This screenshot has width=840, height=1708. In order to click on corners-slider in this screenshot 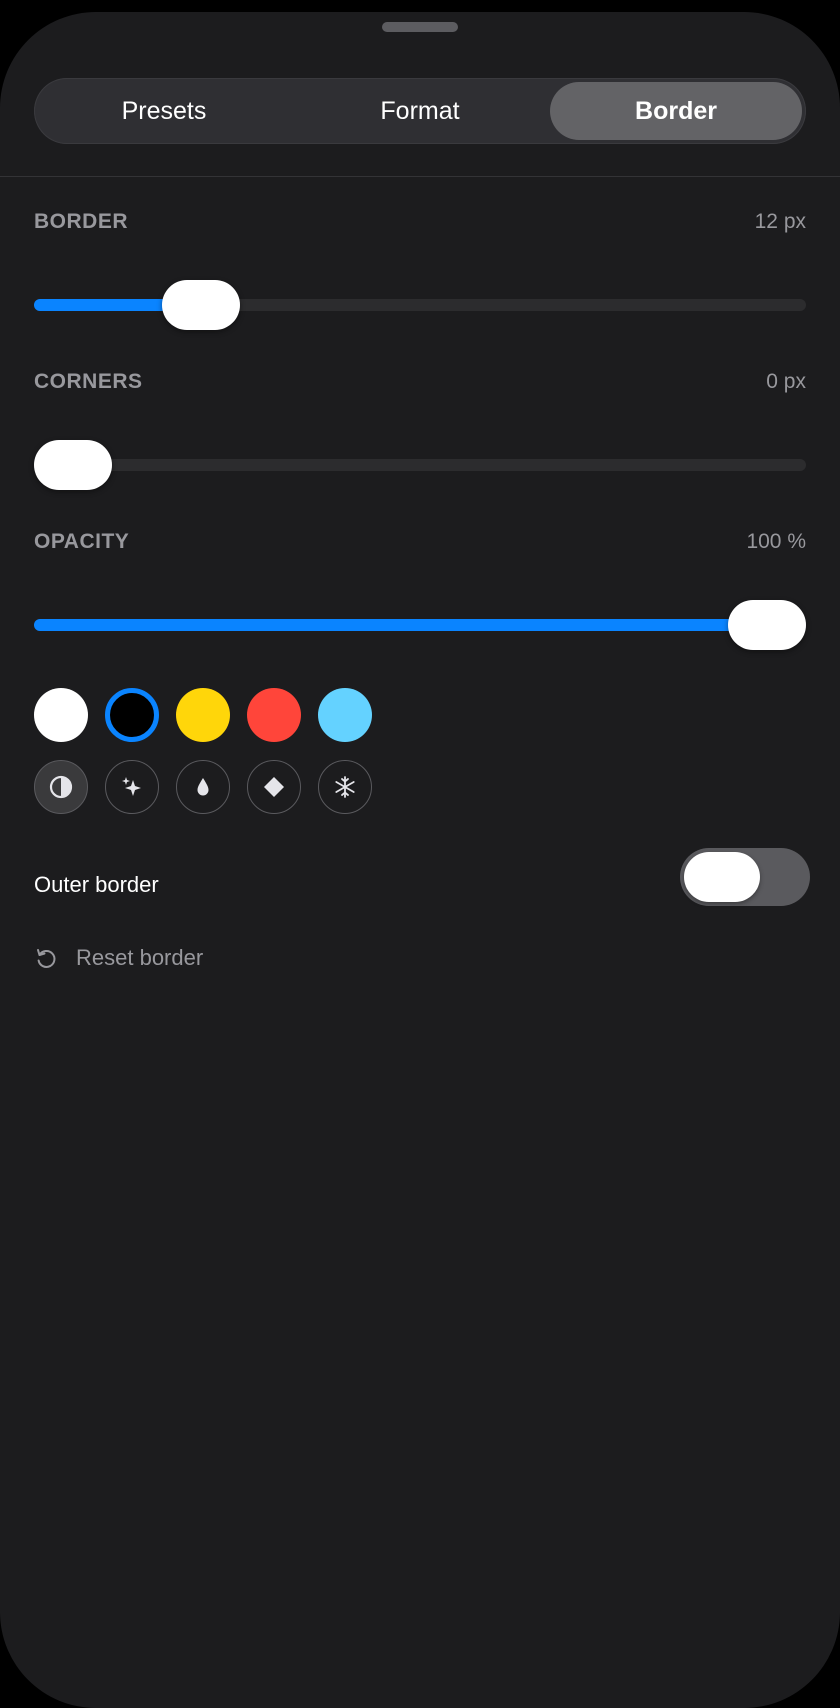, I will do `click(420, 465)`.